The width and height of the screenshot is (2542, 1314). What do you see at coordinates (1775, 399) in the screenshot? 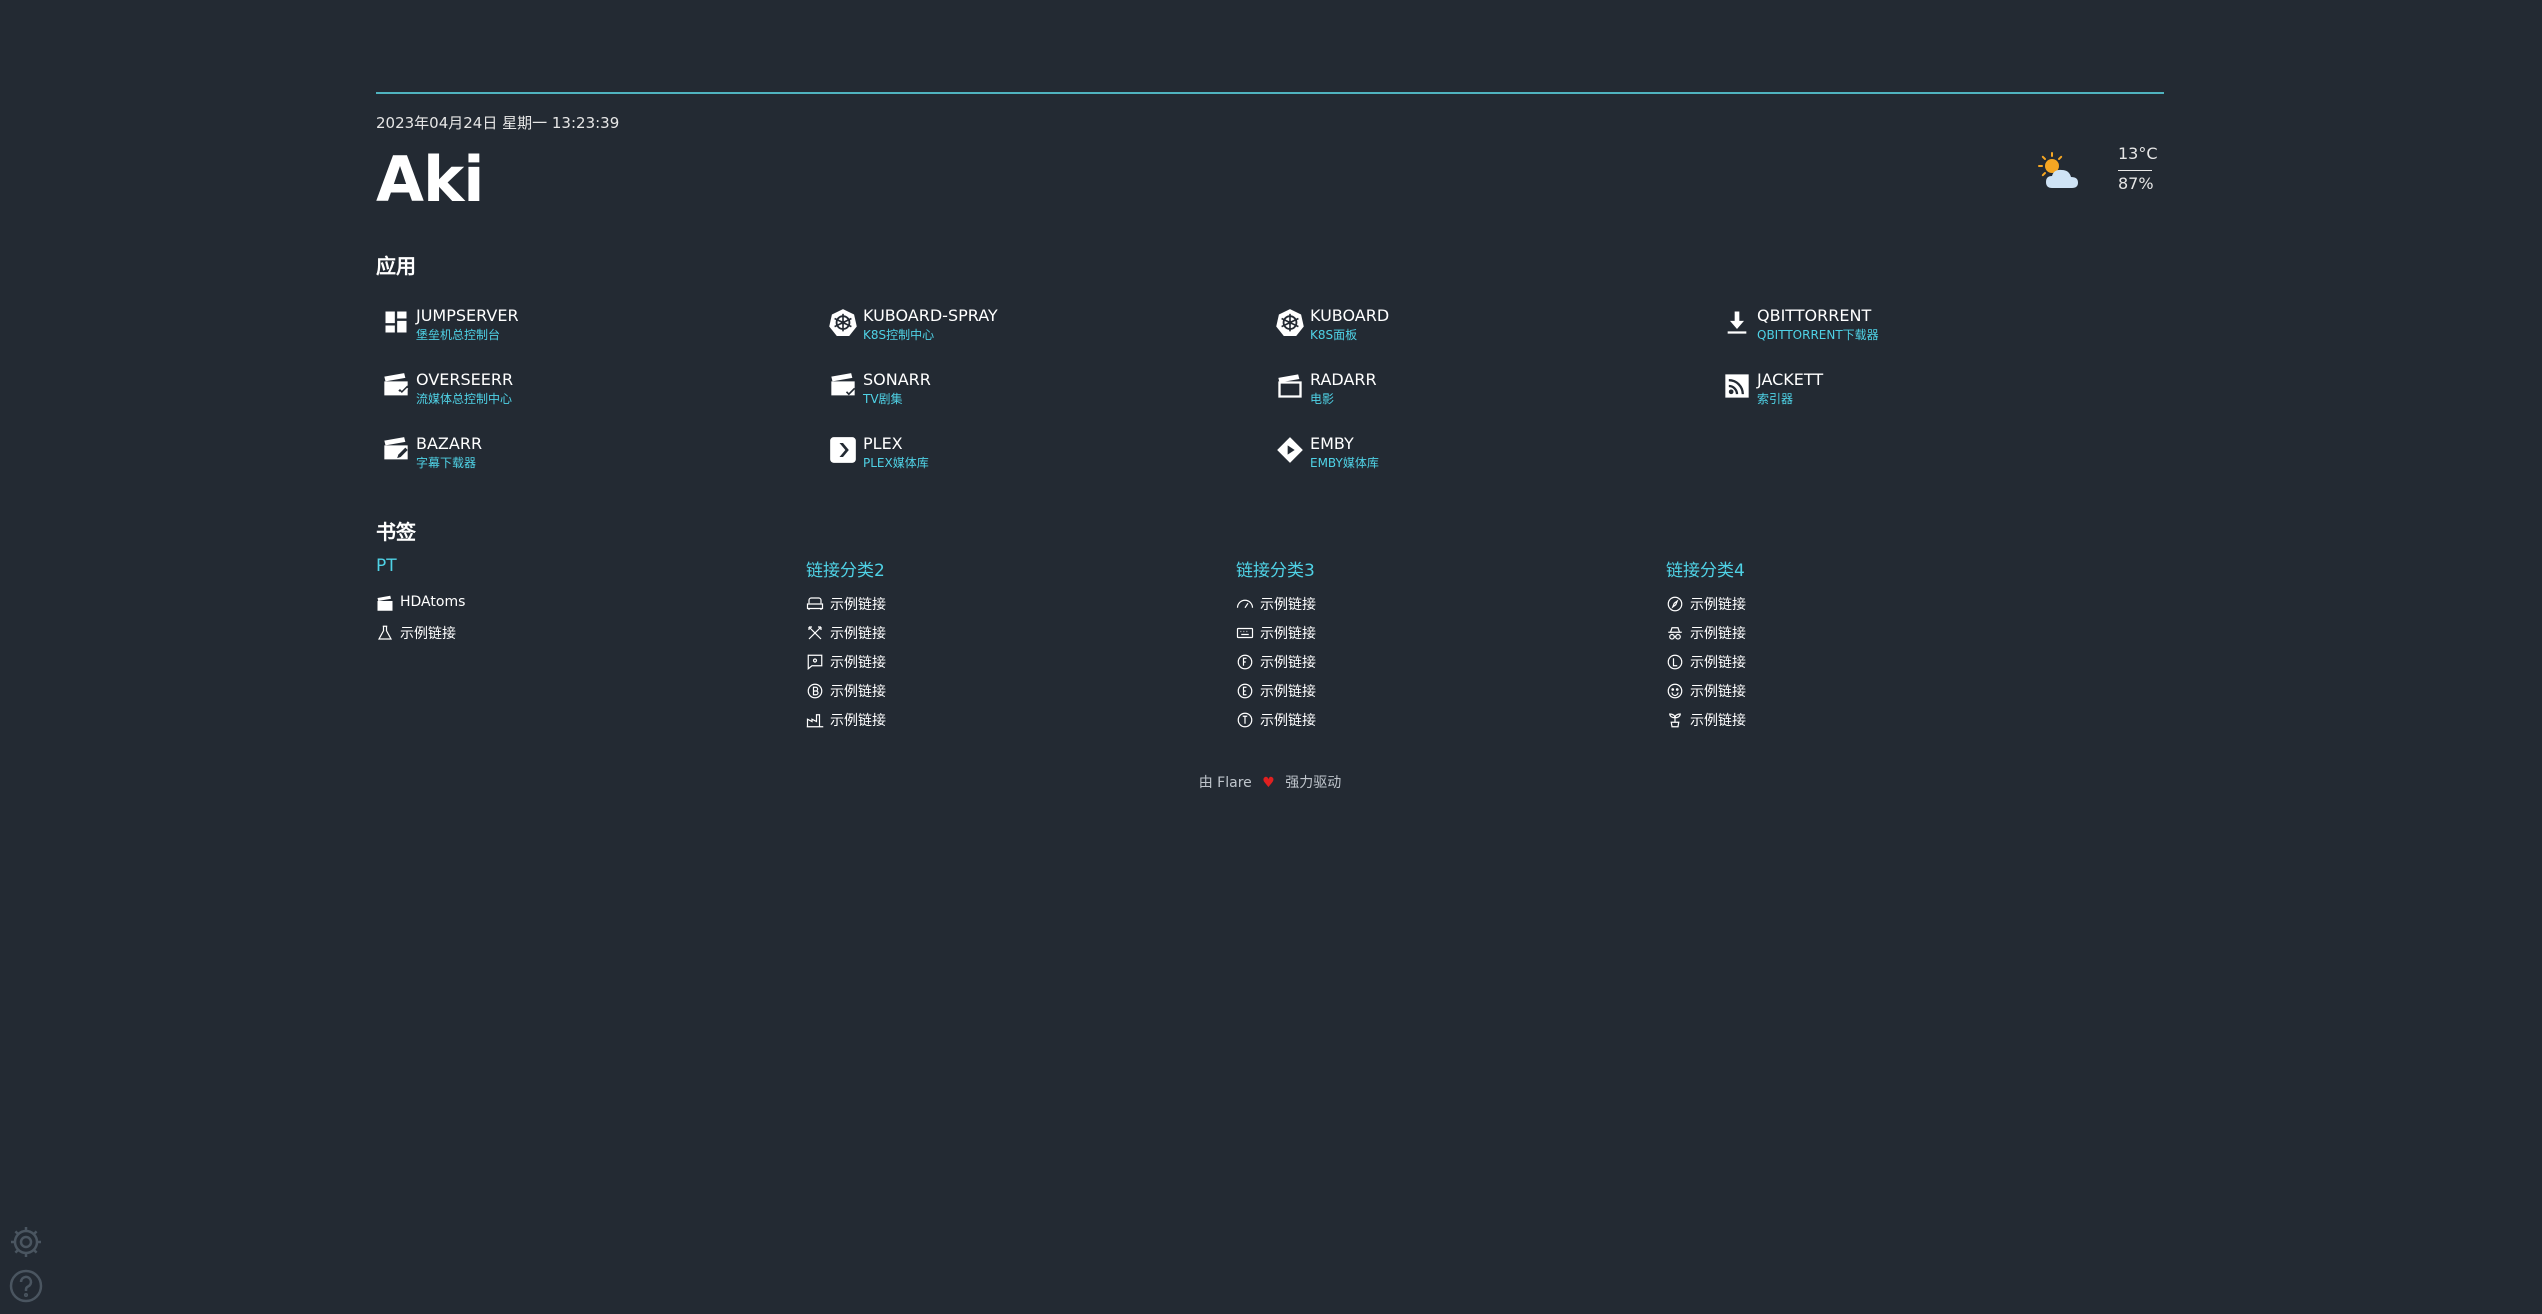
I see `app-desc: 索引器` at bounding box center [1775, 399].